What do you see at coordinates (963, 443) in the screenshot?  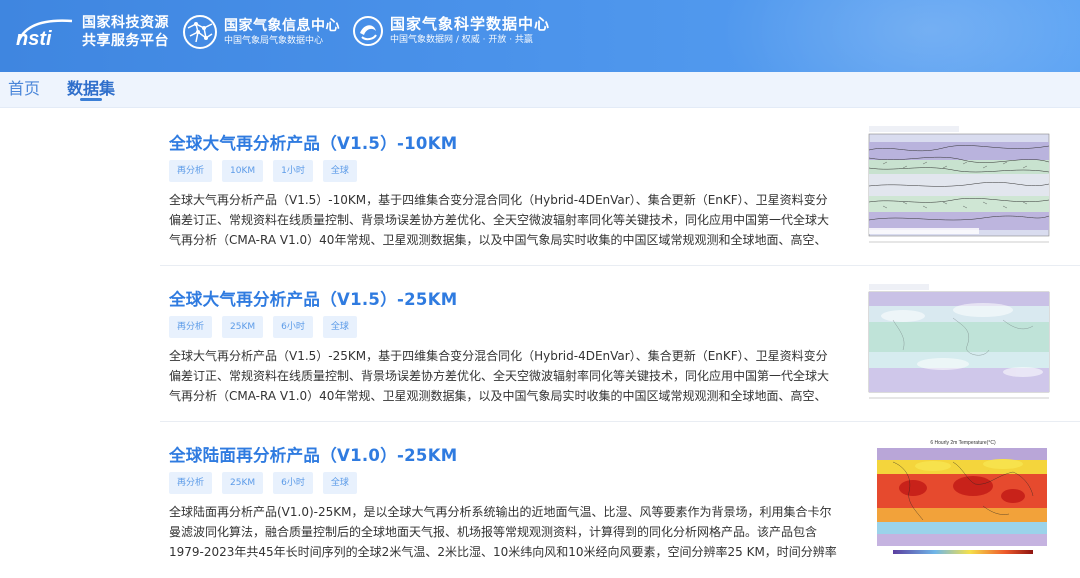 I see `thumb-title: 6 Hourly 2m Temperature(°C)` at bounding box center [963, 443].